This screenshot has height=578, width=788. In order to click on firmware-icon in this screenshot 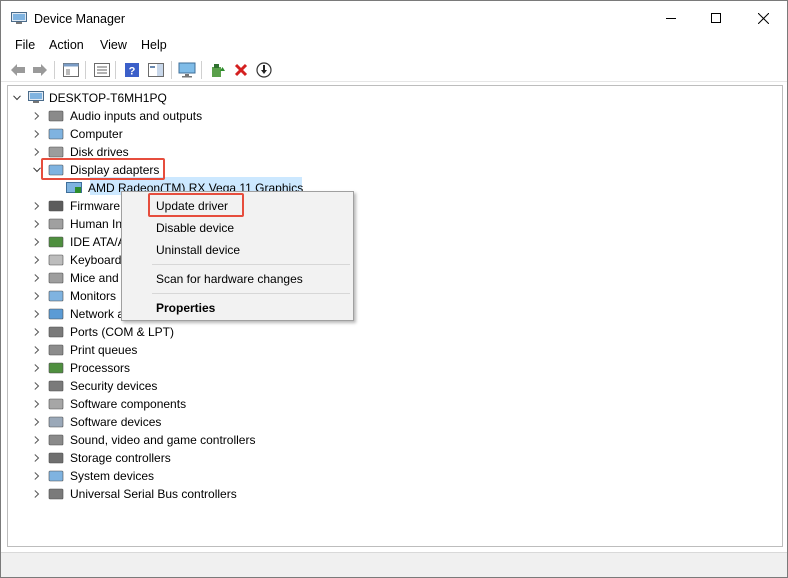, I will do `click(56, 206)`.